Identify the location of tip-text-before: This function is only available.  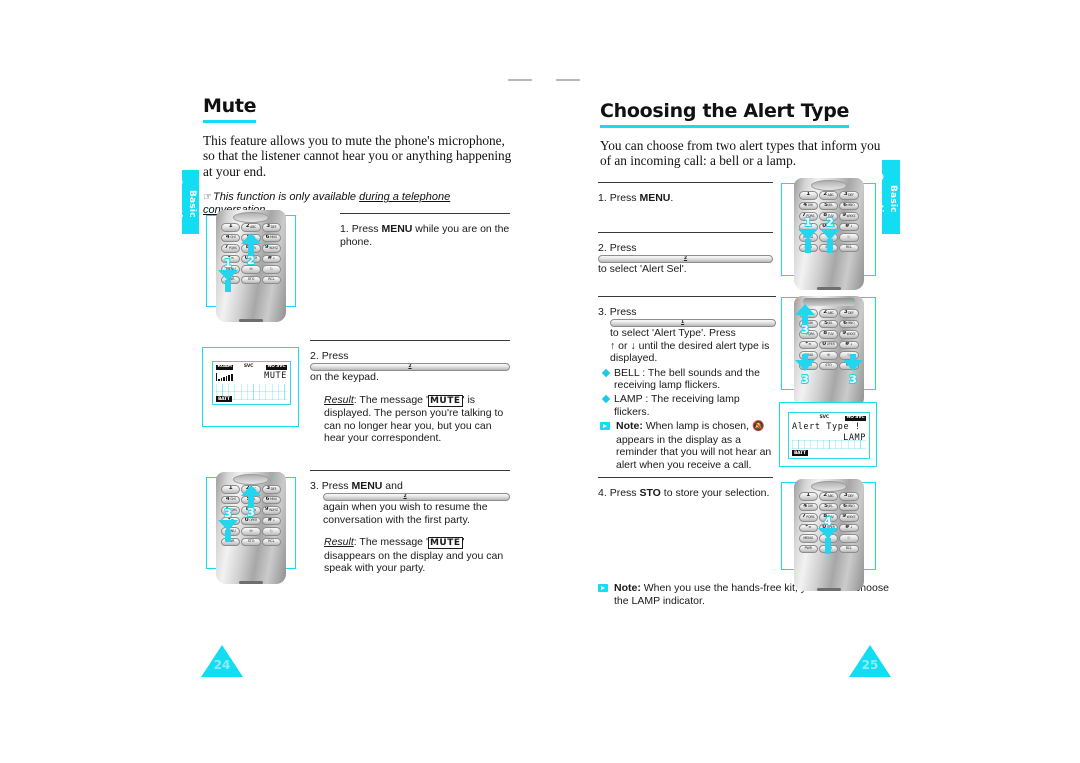
(286, 197).